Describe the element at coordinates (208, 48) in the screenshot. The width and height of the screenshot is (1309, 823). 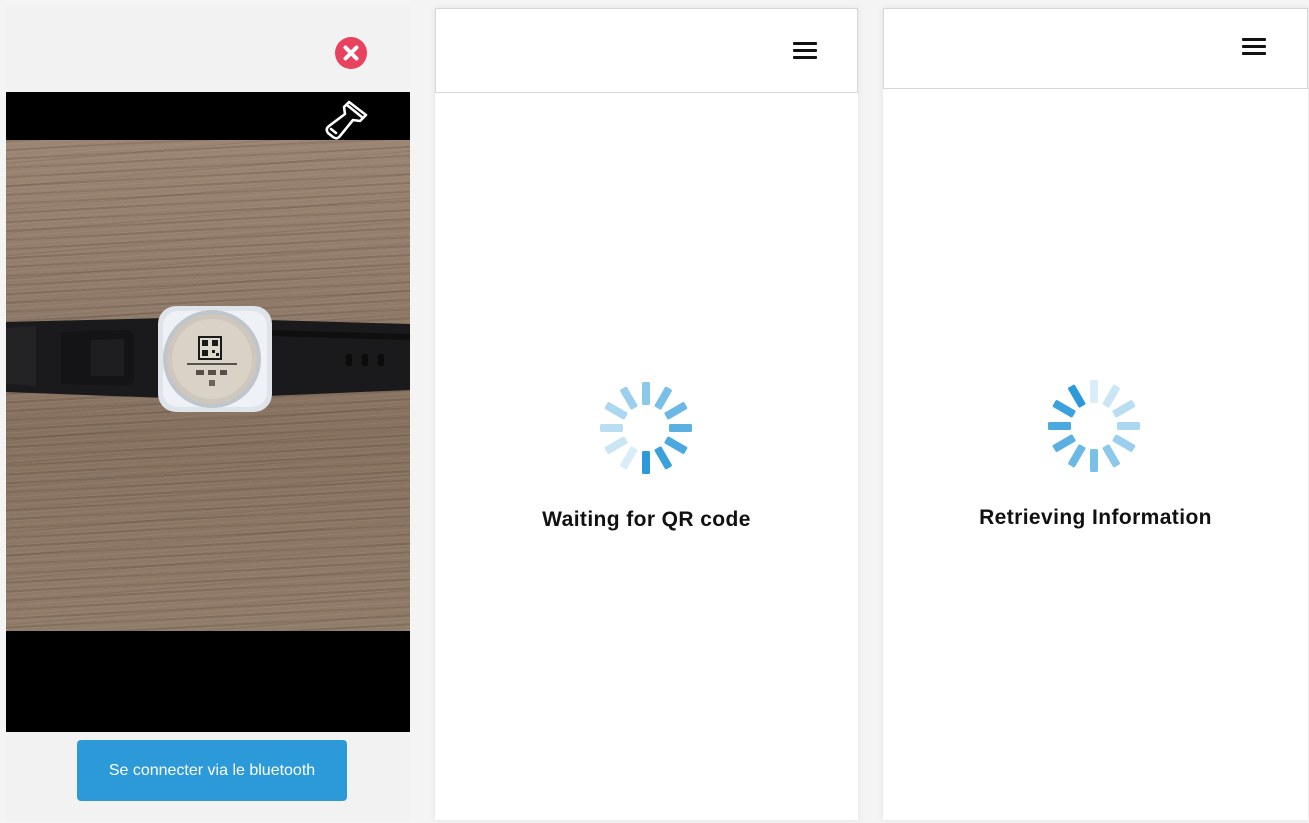
I see `scanner-top-bar` at that location.